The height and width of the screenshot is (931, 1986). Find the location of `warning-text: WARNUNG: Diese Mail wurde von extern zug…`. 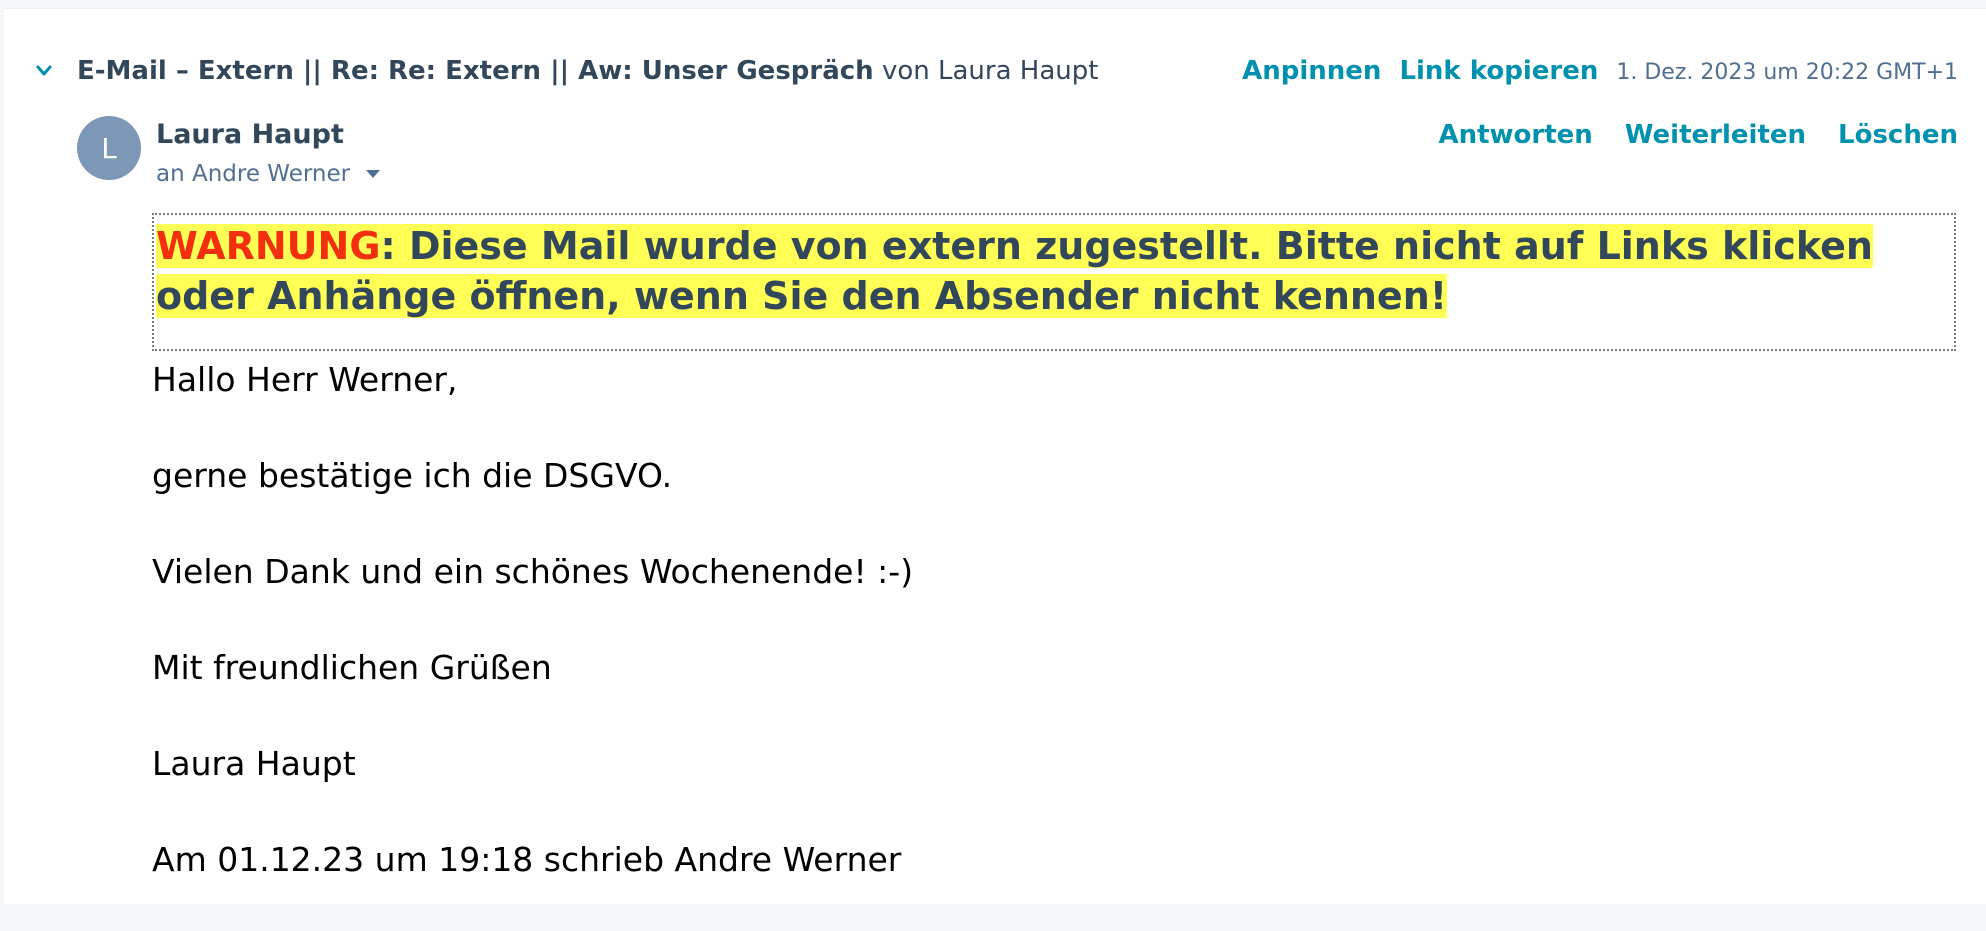

warning-text: WARNUNG: Diese Mail wurde von extern zug… is located at coordinates (1054, 271).